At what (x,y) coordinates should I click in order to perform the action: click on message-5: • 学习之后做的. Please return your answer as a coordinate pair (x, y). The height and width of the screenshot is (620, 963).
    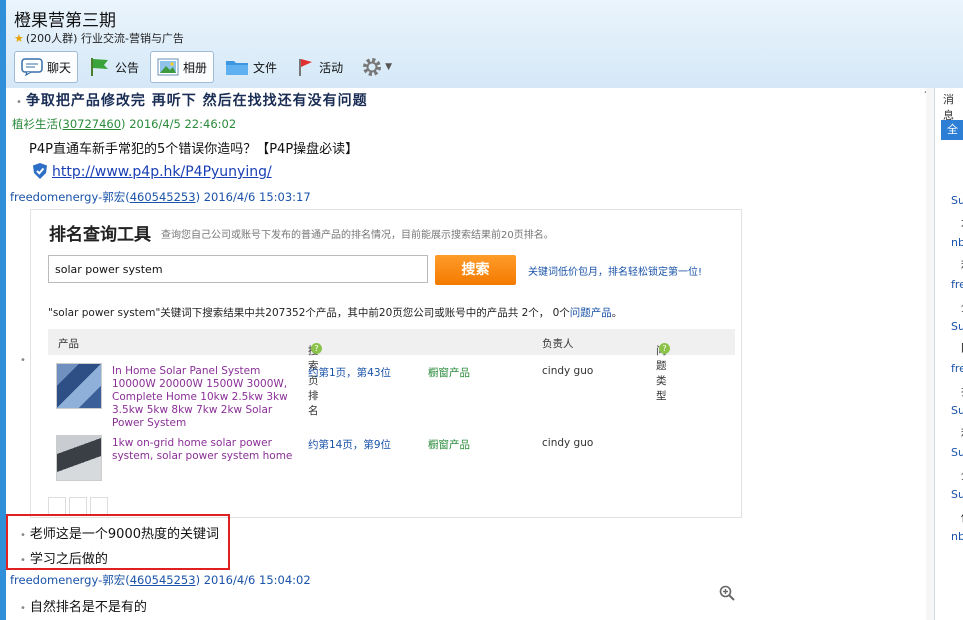
    Looking at the image, I should click on (64, 559).